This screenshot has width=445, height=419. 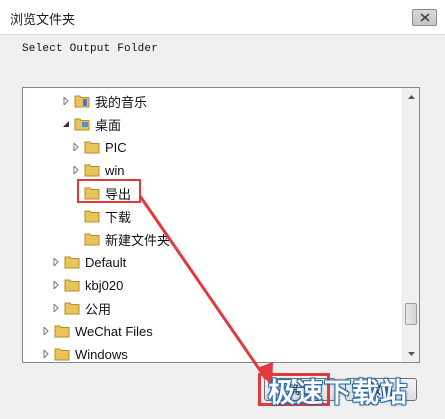 I want to click on music-folder-icon, so click(x=82, y=101).